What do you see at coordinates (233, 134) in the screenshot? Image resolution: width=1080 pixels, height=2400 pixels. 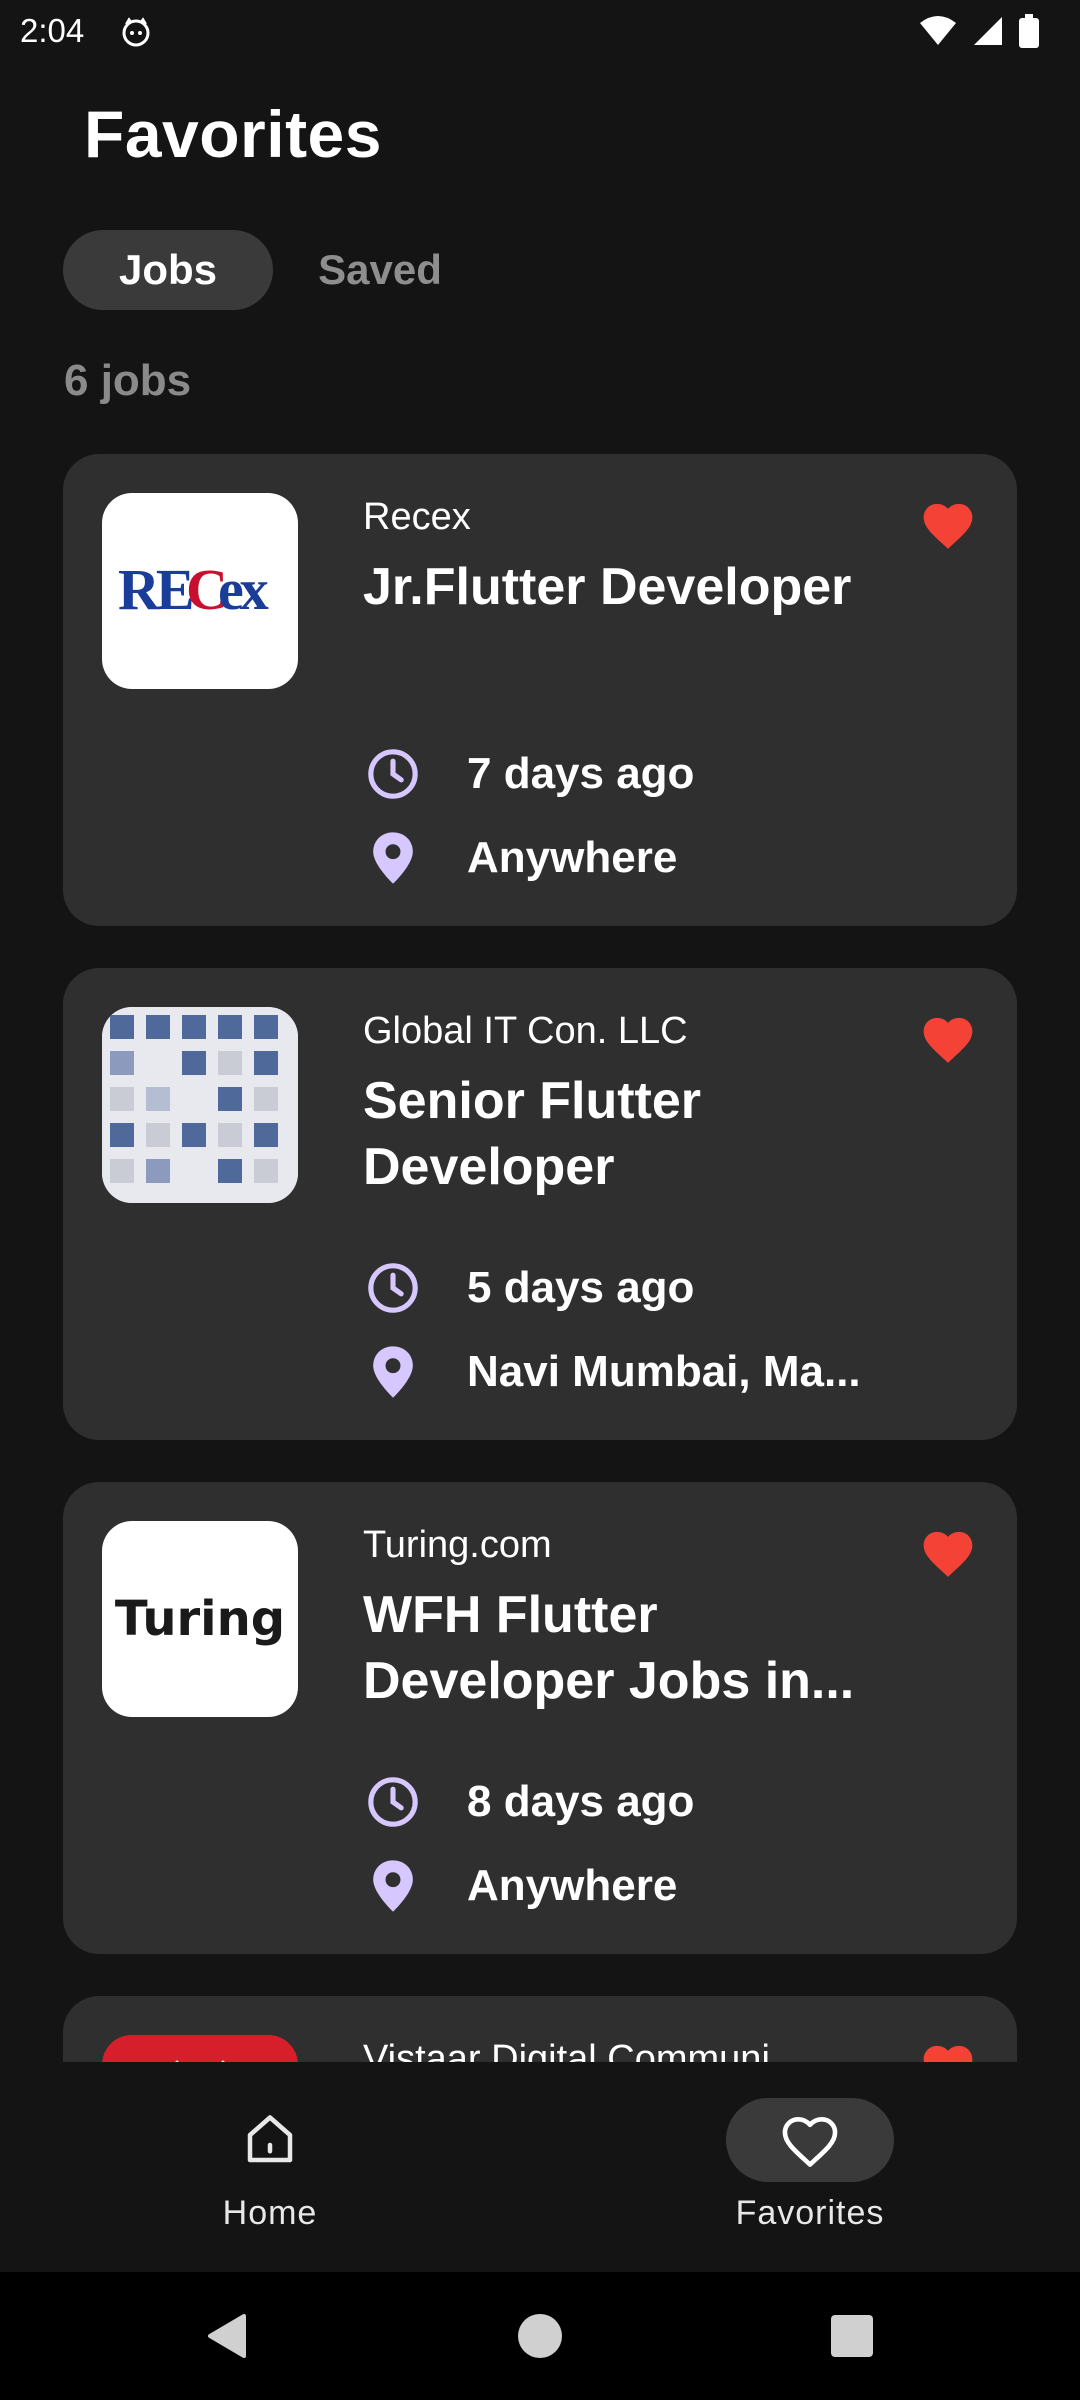 I see `page-title: Favorites` at bounding box center [233, 134].